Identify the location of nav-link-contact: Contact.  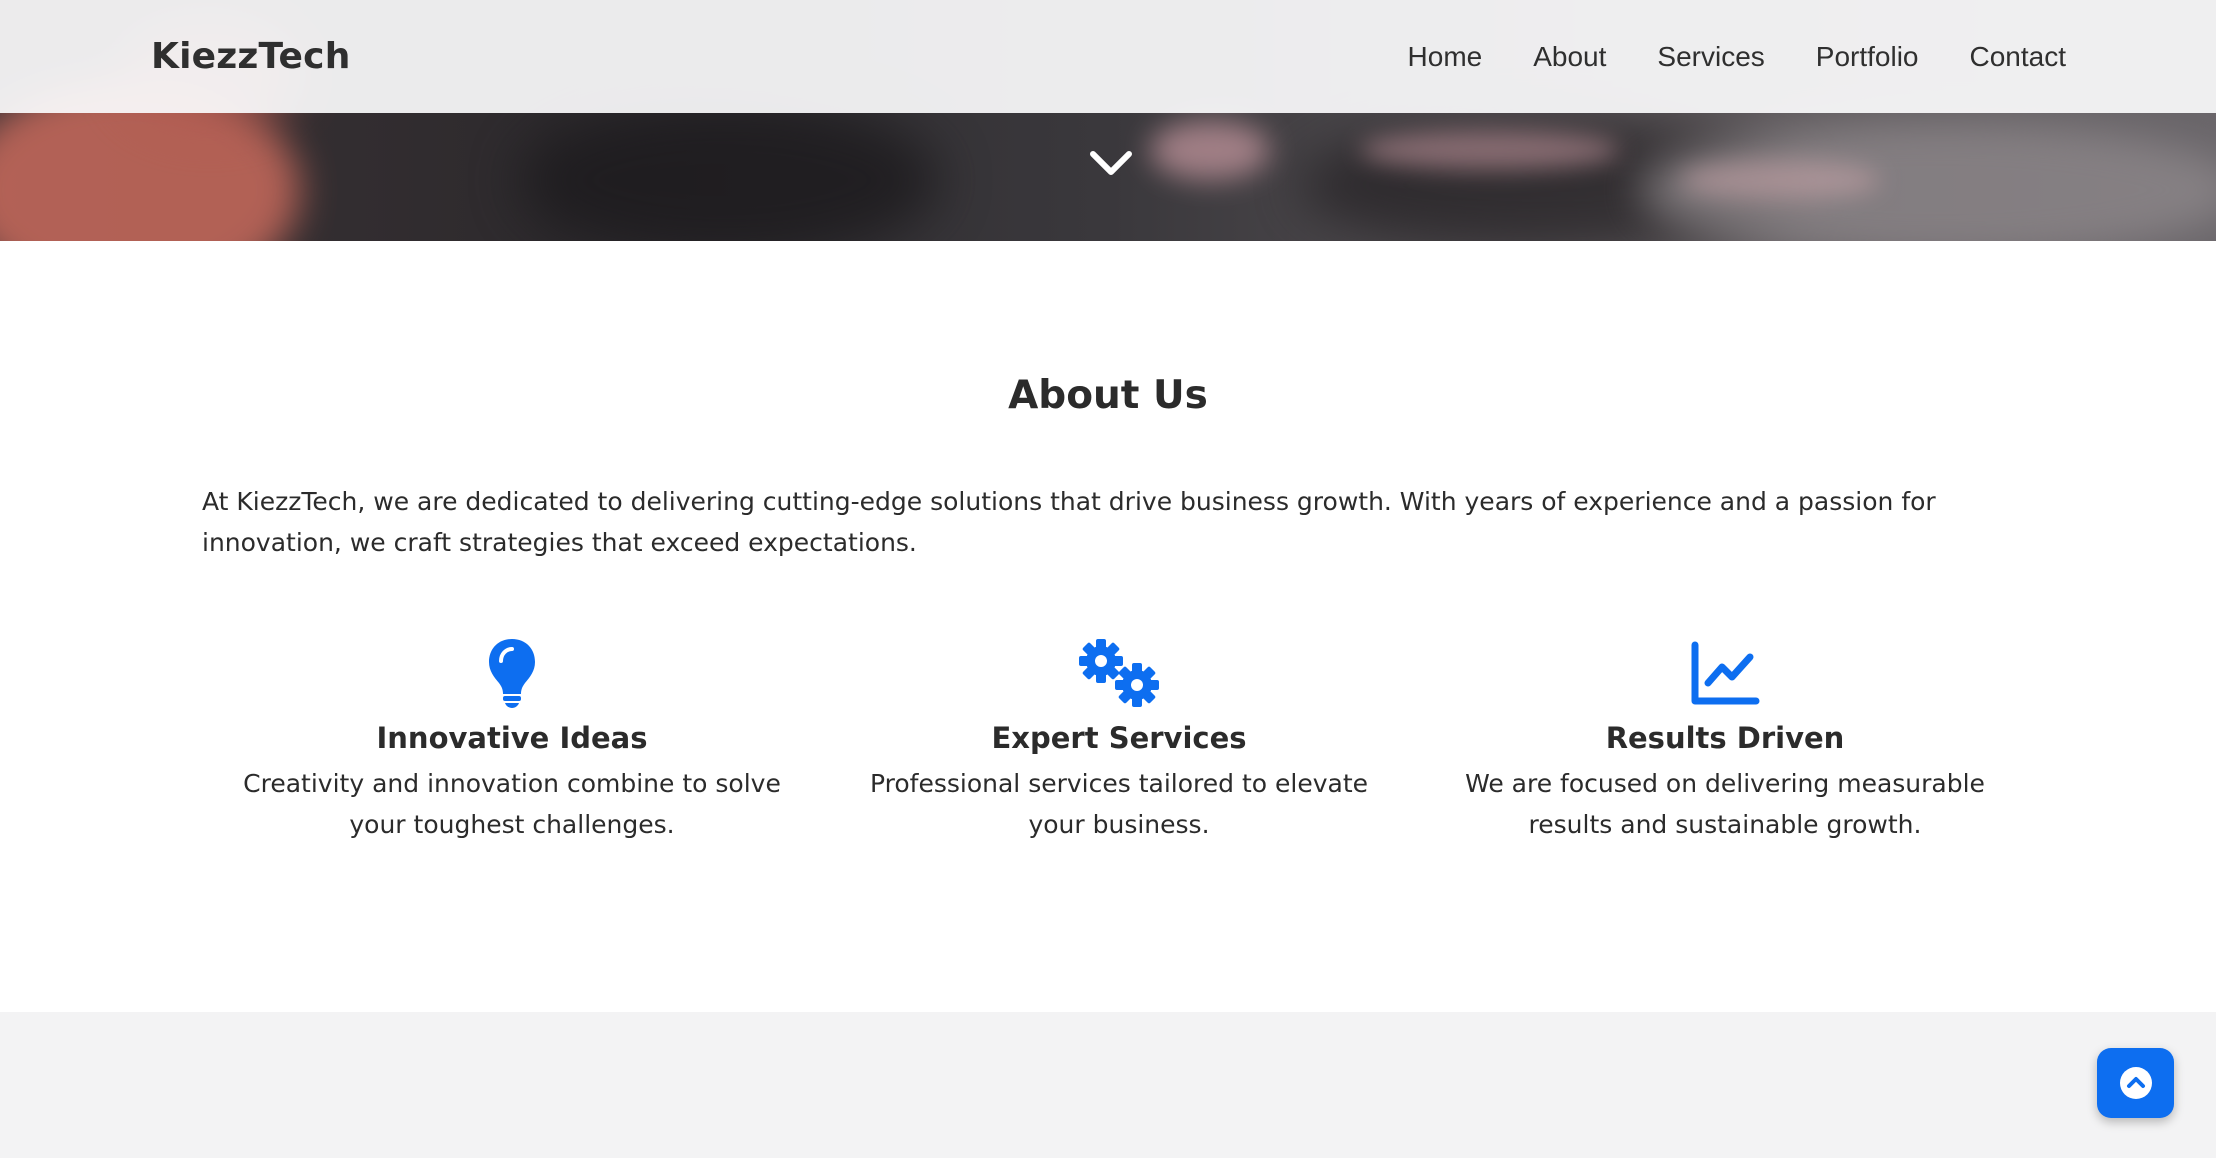
(2018, 57).